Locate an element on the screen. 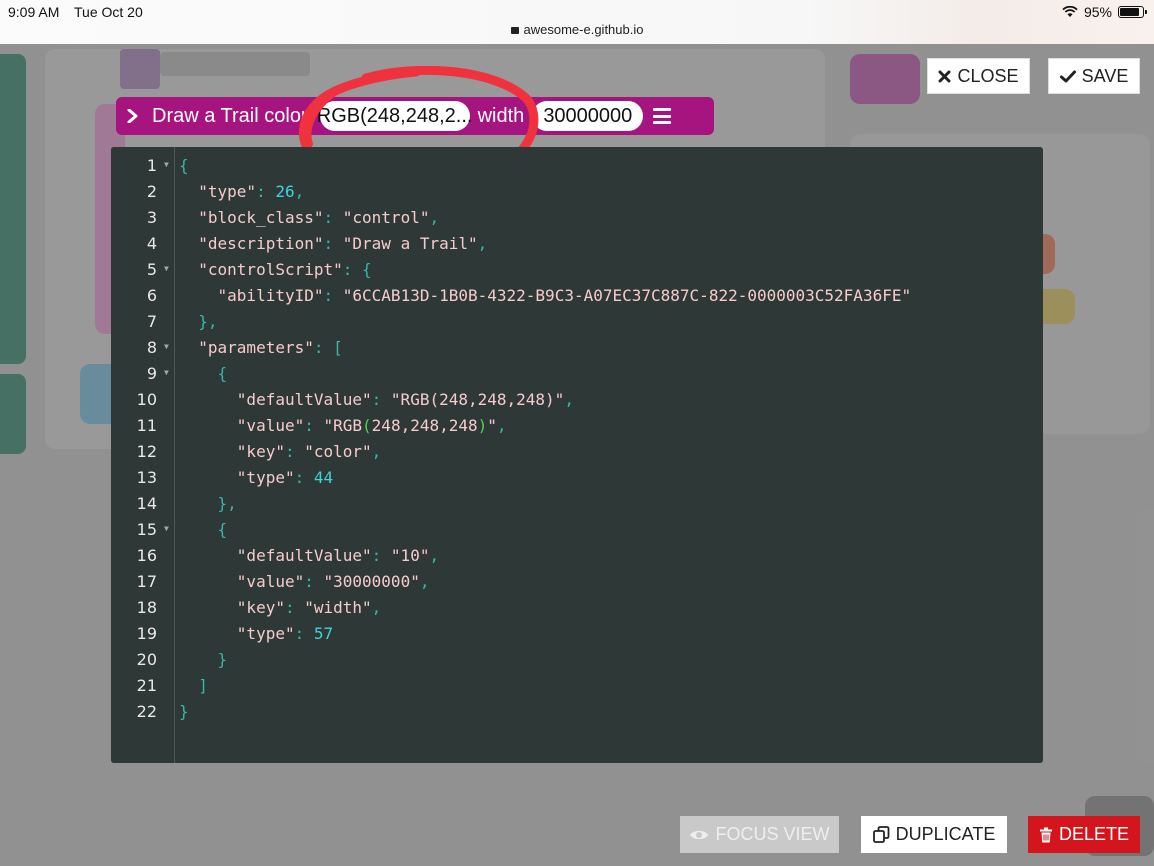 The width and height of the screenshot is (1154, 866). code-line: 16 "defaultValue": "10", is located at coordinates (577, 559).